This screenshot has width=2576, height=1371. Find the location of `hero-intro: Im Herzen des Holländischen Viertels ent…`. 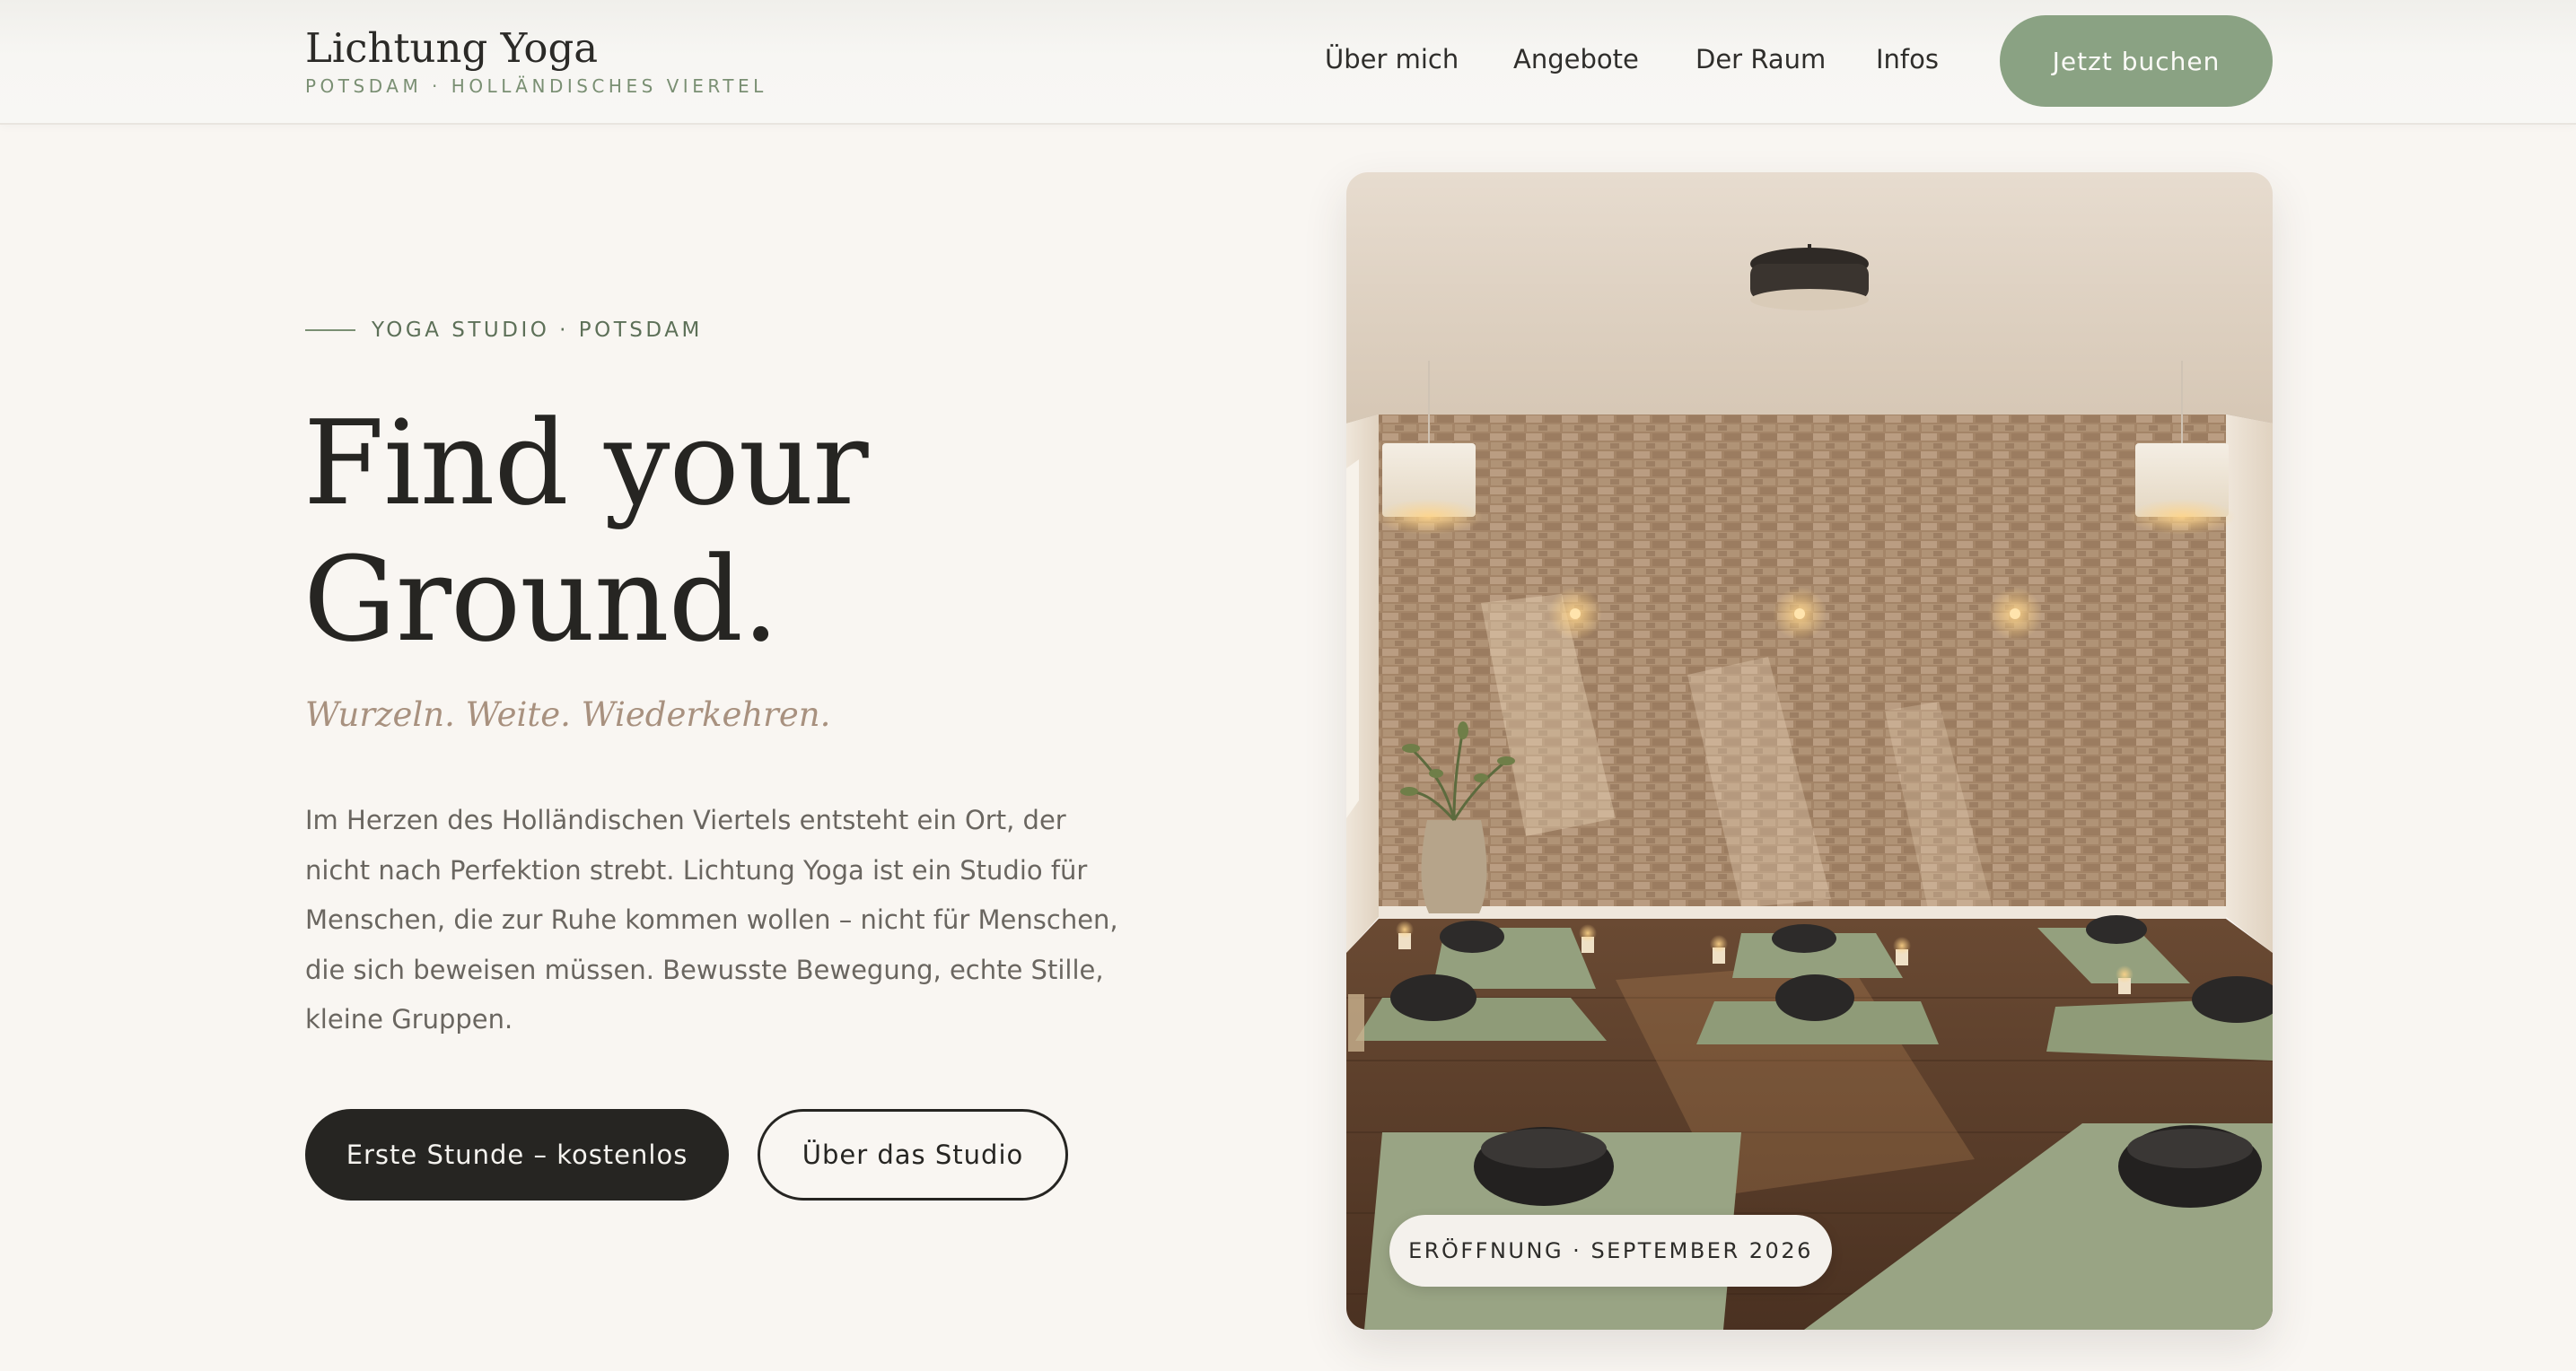

hero-intro: Im Herzen des Holländischen Viertels ent… is located at coordinates (711, 920).